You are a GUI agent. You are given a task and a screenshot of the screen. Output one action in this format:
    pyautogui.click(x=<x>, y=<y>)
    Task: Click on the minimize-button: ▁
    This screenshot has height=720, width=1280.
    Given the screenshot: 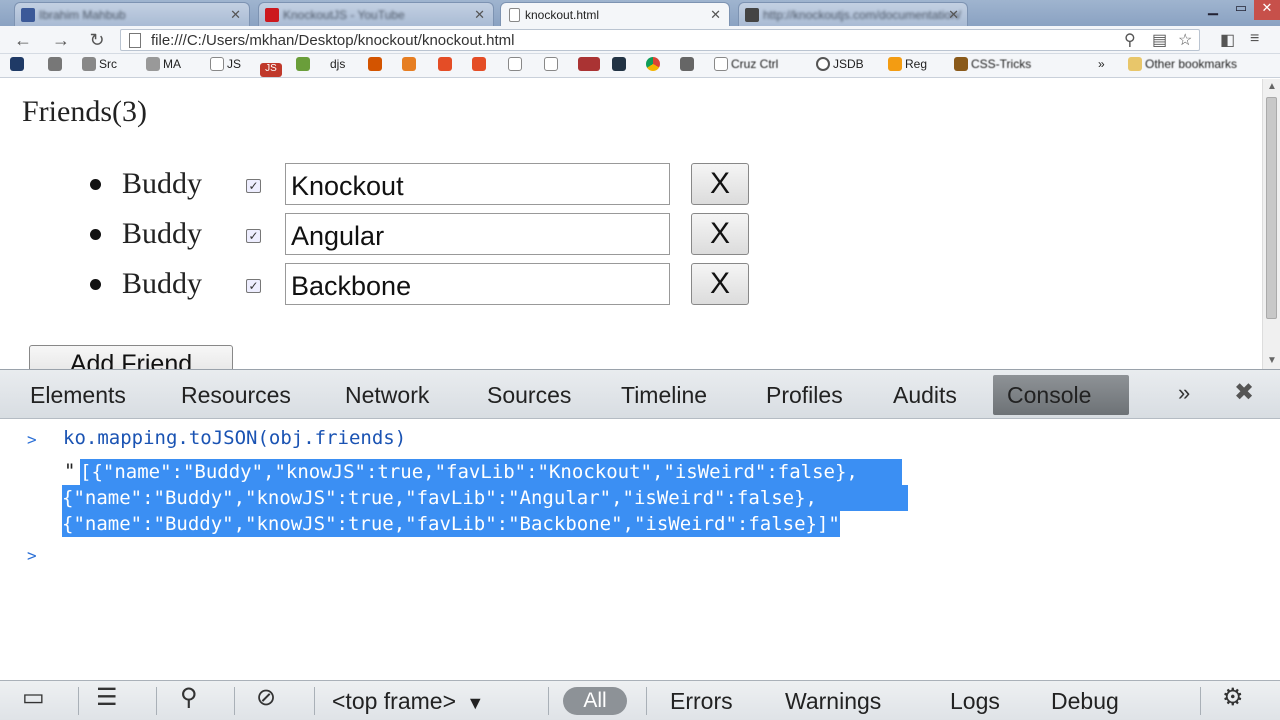 What is the action you would take?
    pyautogui.click(x=1213, y=10)
    